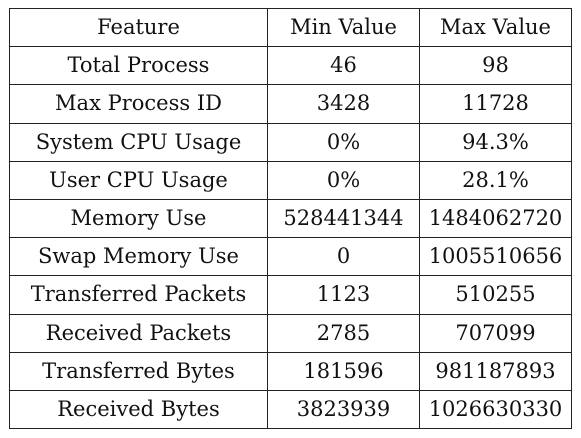 The image size is (581, 438). I want to click on feature-cell: Transferred Bytes, so click(138, 371).